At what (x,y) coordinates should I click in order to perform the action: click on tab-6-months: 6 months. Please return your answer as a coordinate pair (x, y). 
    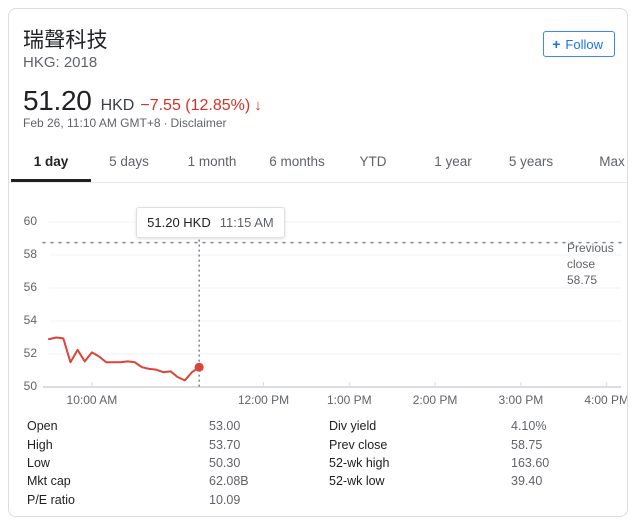
    Looking at the image, I should click on (297, 161).